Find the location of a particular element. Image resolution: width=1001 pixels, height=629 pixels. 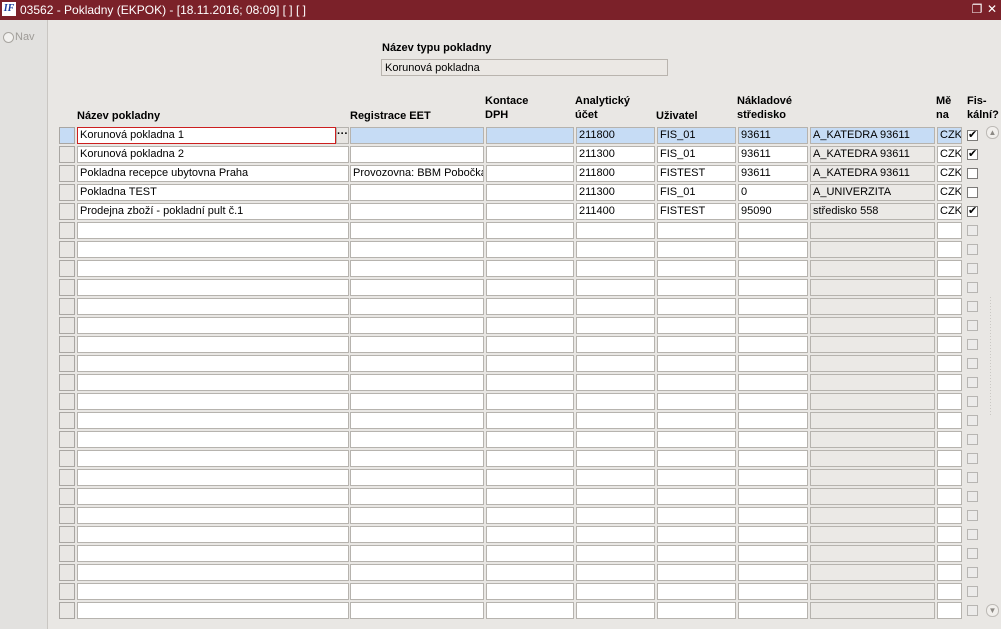

stredisko-cell: 93611 is located at coordinates (773, 135).